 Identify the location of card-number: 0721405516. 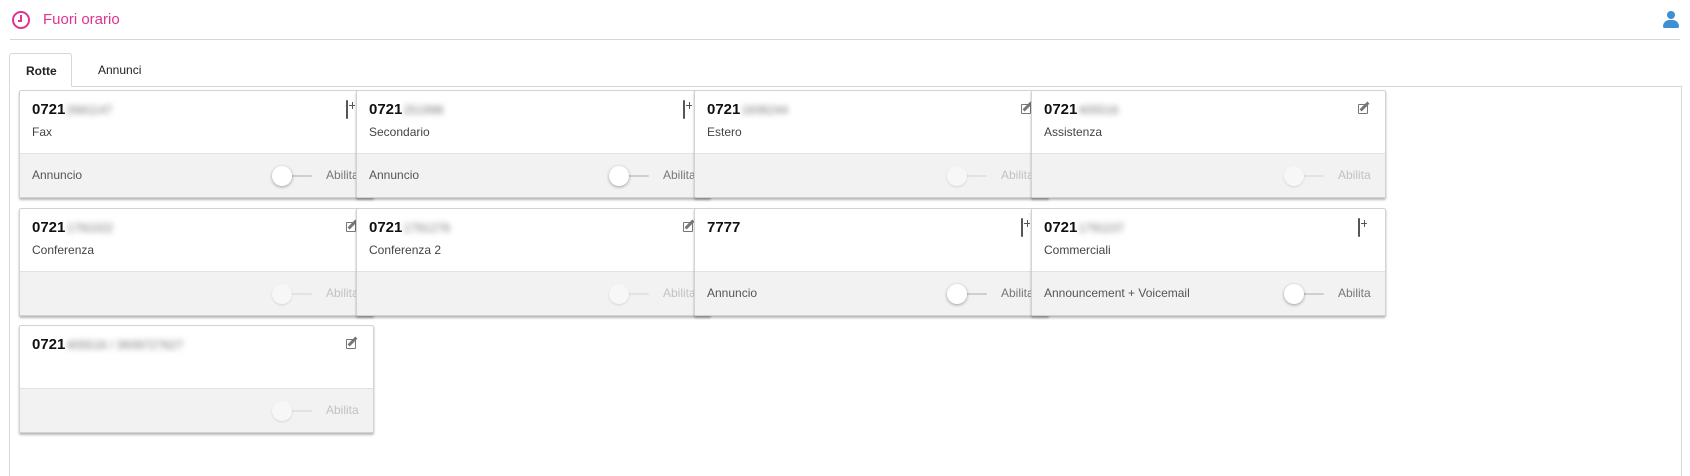
(1081, 109).